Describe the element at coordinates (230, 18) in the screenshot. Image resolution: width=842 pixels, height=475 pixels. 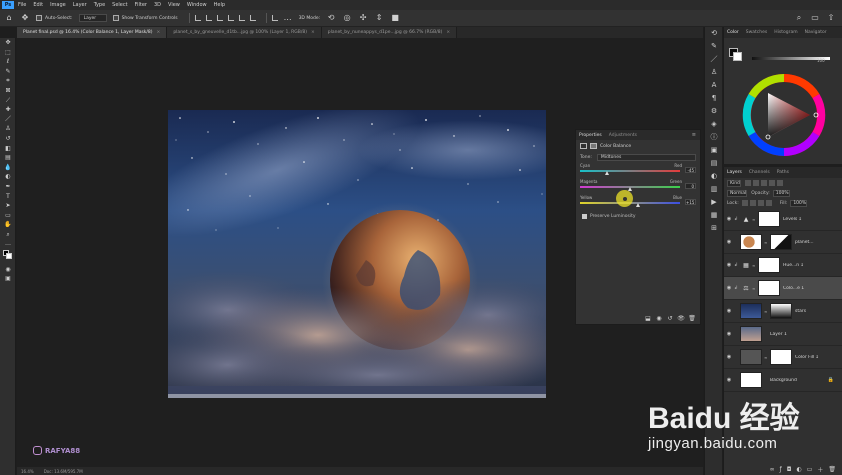
I see `align-top-icon` at that location.